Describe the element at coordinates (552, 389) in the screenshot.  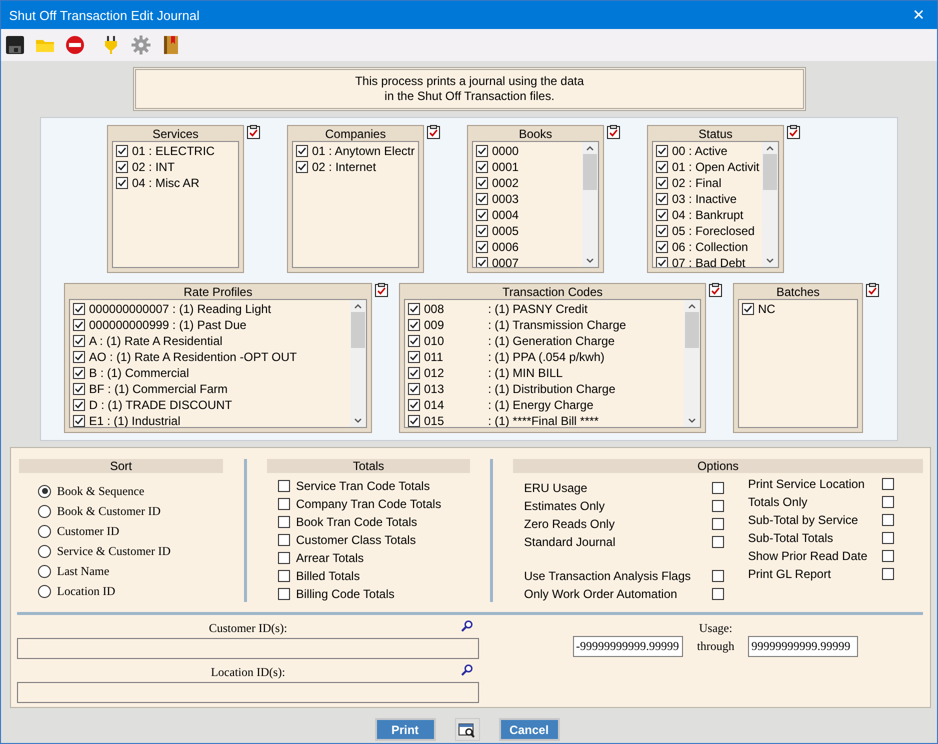
I see `list-item-text: : (1) Distribution Charge` at that location.